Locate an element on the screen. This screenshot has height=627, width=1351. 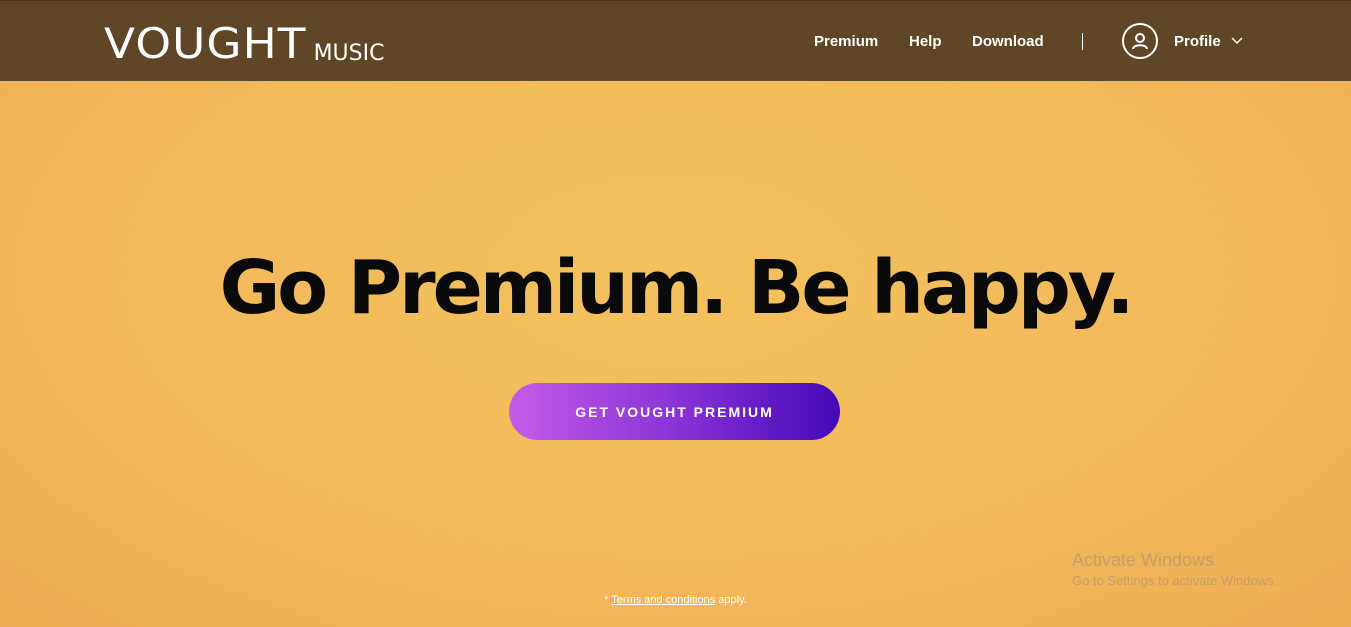
get-premium-button: GET VOUGHT PREMIUM is located at coordinates (674, 411).